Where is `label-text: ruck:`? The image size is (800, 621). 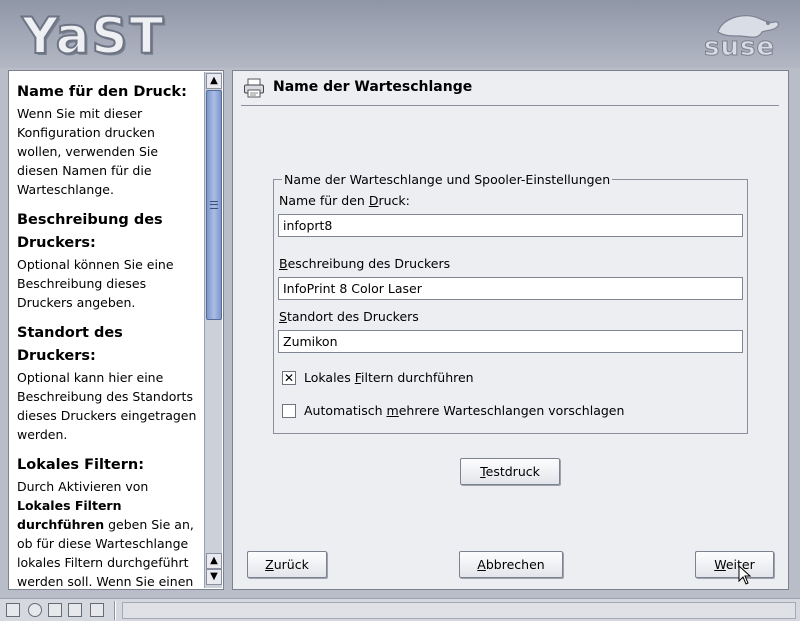
label-text: ruck: is located at coordinates (394, 200).